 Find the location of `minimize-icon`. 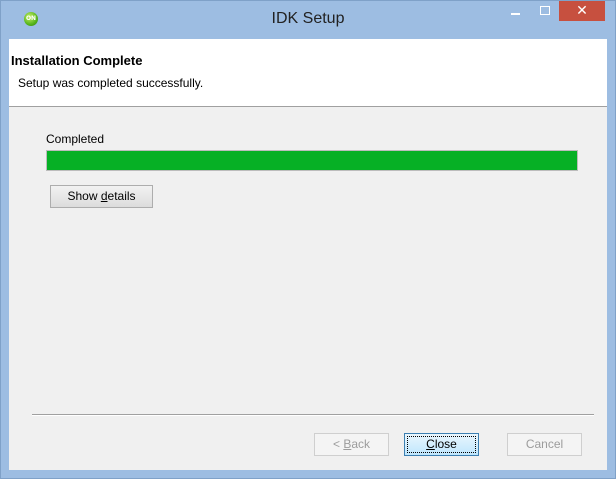

minimize-icon is located at coordinates (515, 14).